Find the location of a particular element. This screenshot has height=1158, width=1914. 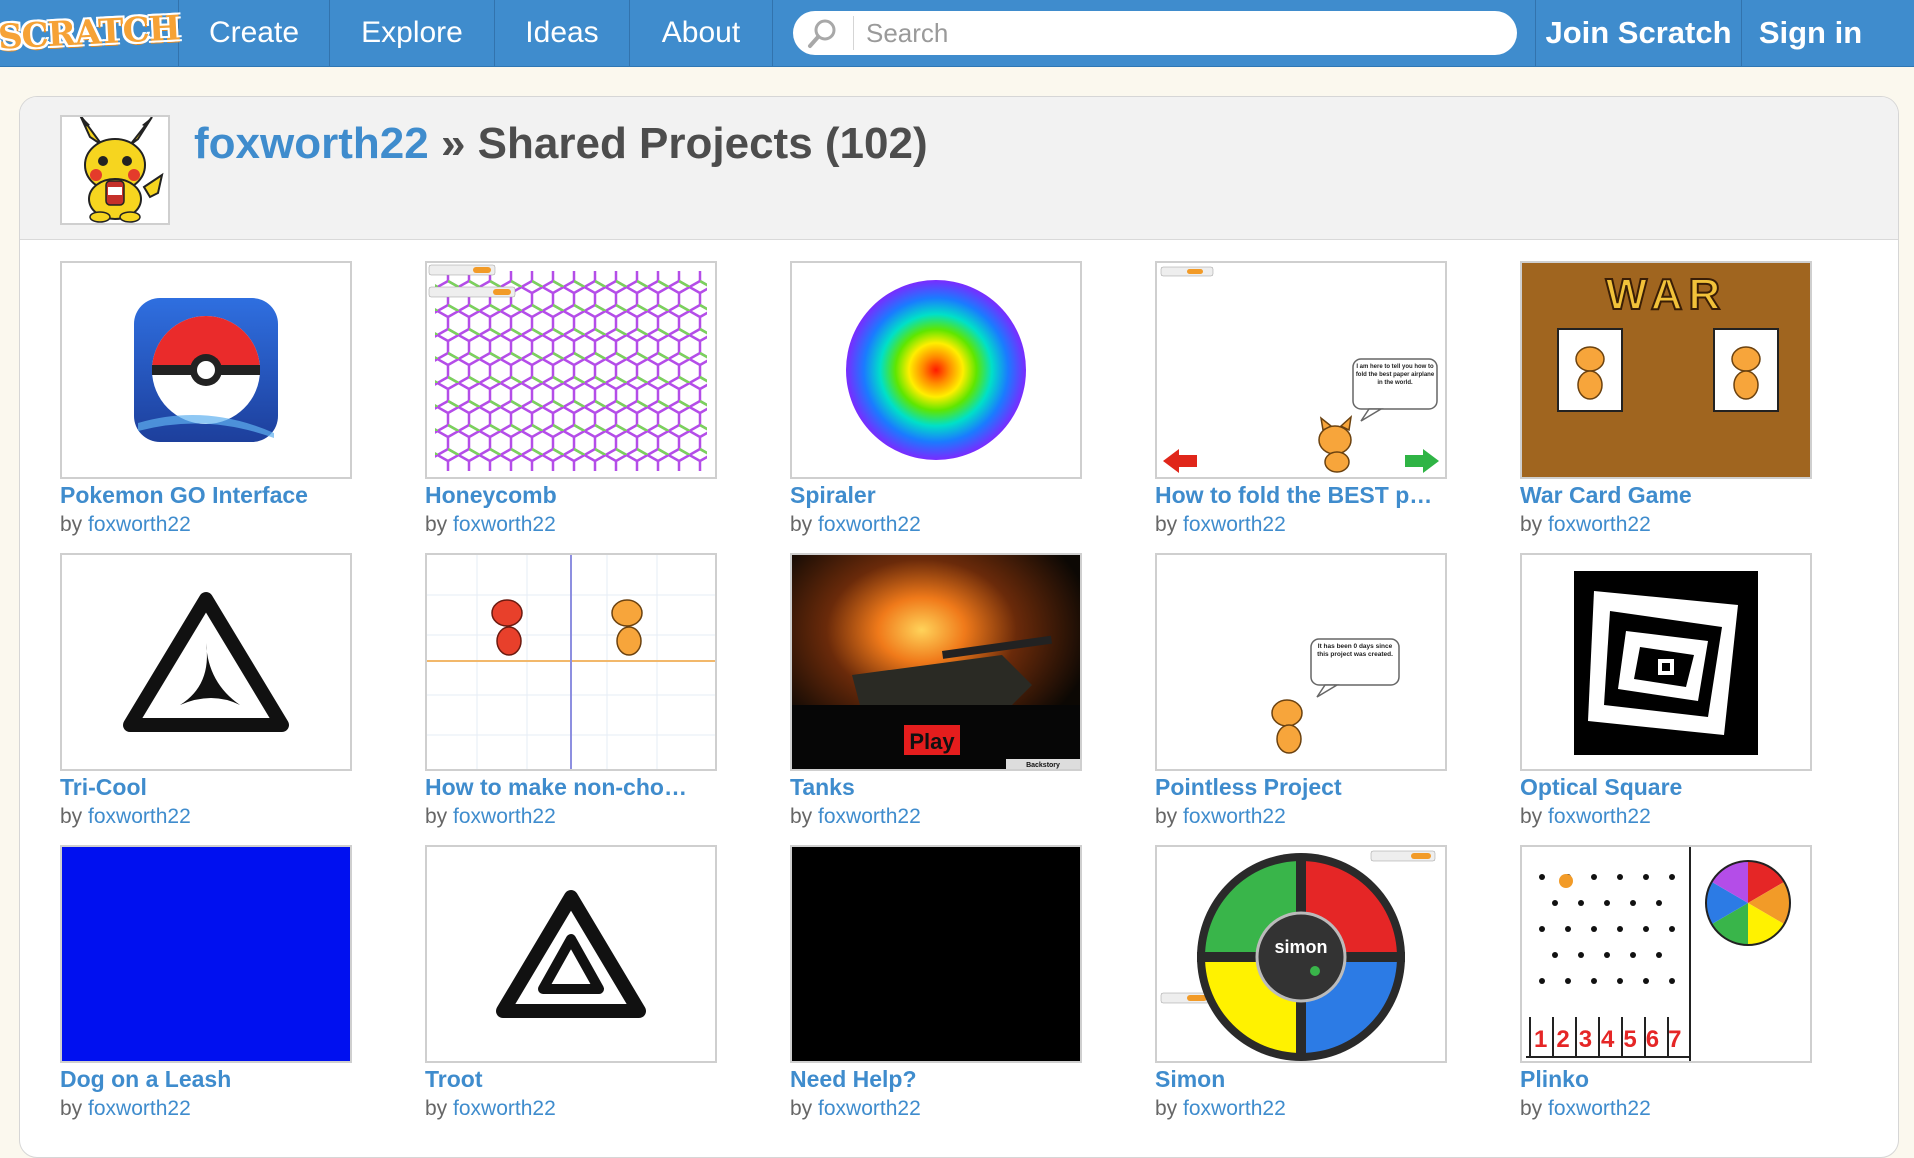

project-title-link: War Card Game is located at coordinates (1666, 495).